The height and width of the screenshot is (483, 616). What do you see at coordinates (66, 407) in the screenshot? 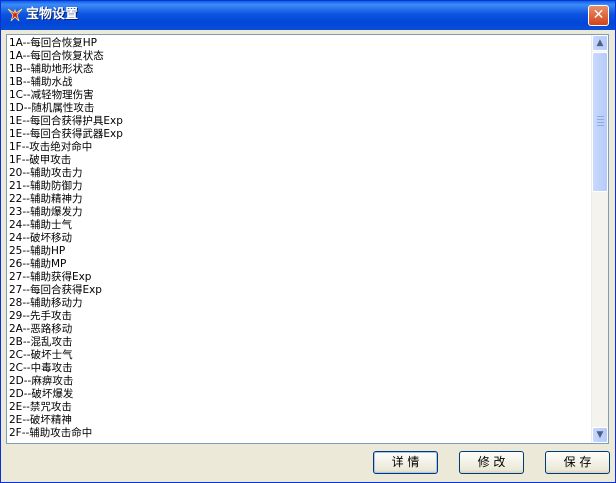
I see `list-item: 2E--禁咒攻击` at bounding box center [66, 407].